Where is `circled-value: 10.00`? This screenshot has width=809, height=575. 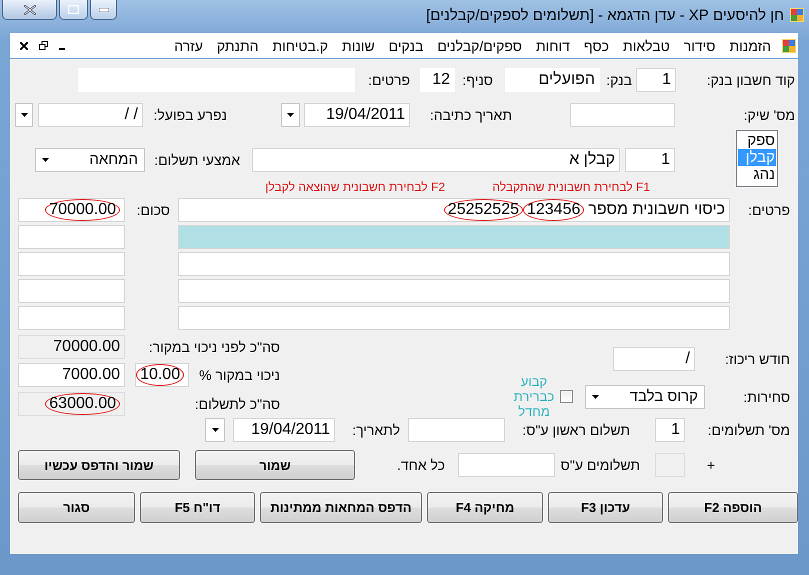
circled-value: 10.00 is located at coordinates (160, 375).